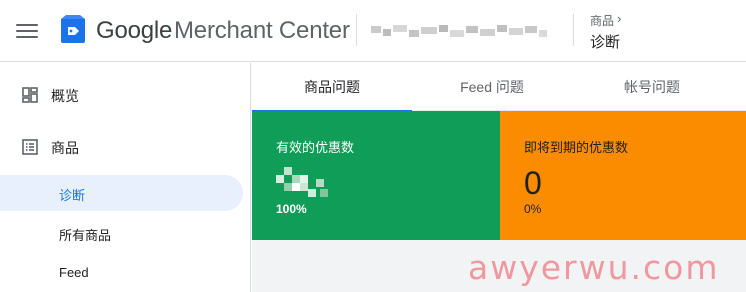  I want to click on sidebar-subitem-label: 所有商品, so click(85, 235).